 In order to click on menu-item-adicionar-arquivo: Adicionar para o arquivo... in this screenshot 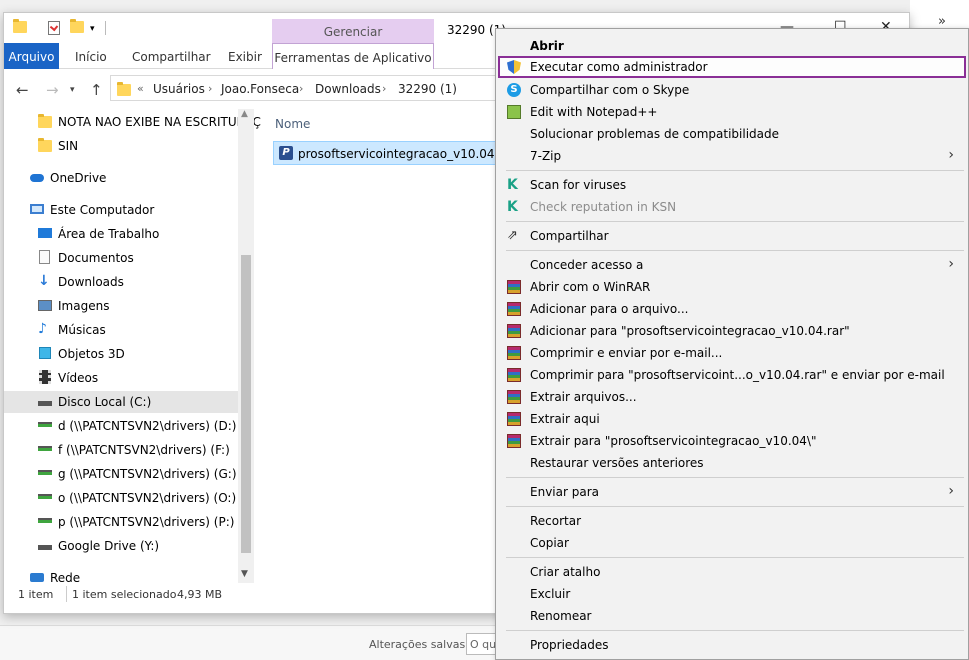, I will do `click(732, 309)`.